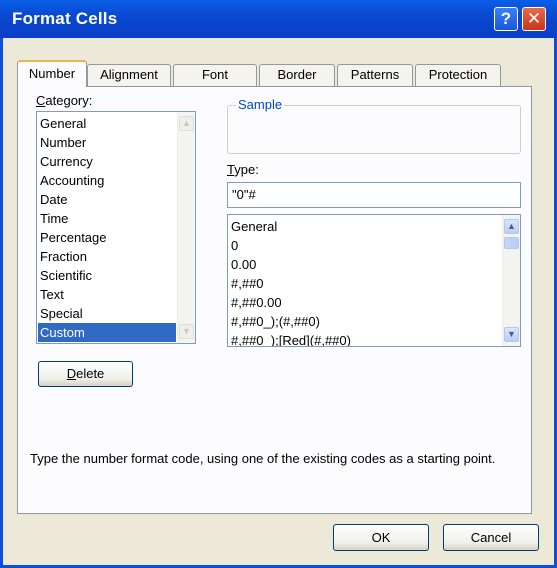  Describe the element at coordinates (53, 199) in the screenshot. I see `list-item: Date` at that location.